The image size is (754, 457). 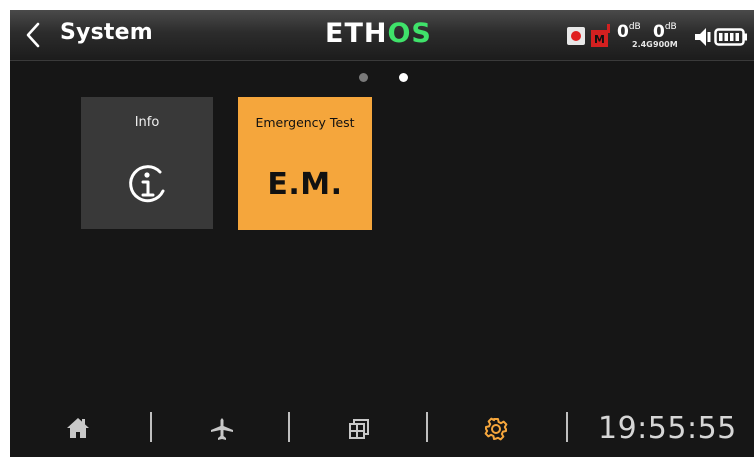 What do you see at coordinates (599, 39) in the screenshot?
I see `model-badge-text: M` at bounding box center [599, 39].